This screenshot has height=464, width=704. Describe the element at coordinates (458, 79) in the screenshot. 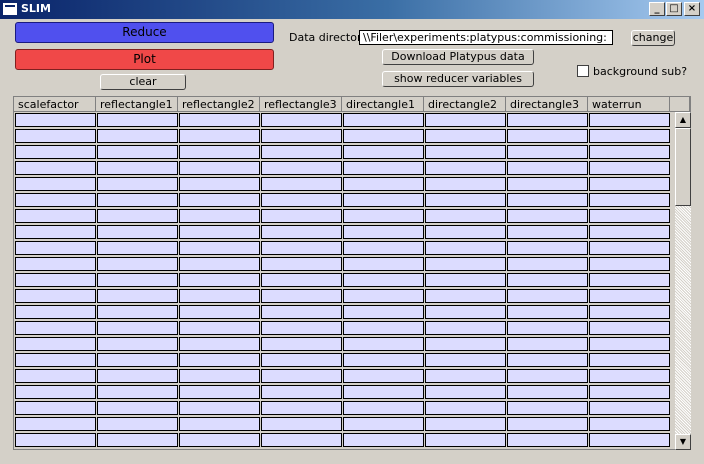

I see `show-reducer-variables-button: show reducer variables` at that location.